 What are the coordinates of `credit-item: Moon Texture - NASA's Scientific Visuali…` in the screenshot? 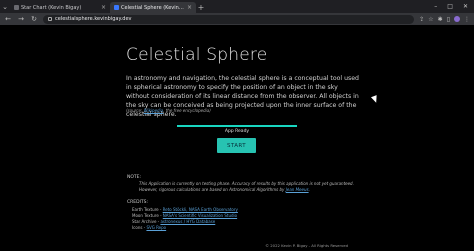 It's located at (184, 215).